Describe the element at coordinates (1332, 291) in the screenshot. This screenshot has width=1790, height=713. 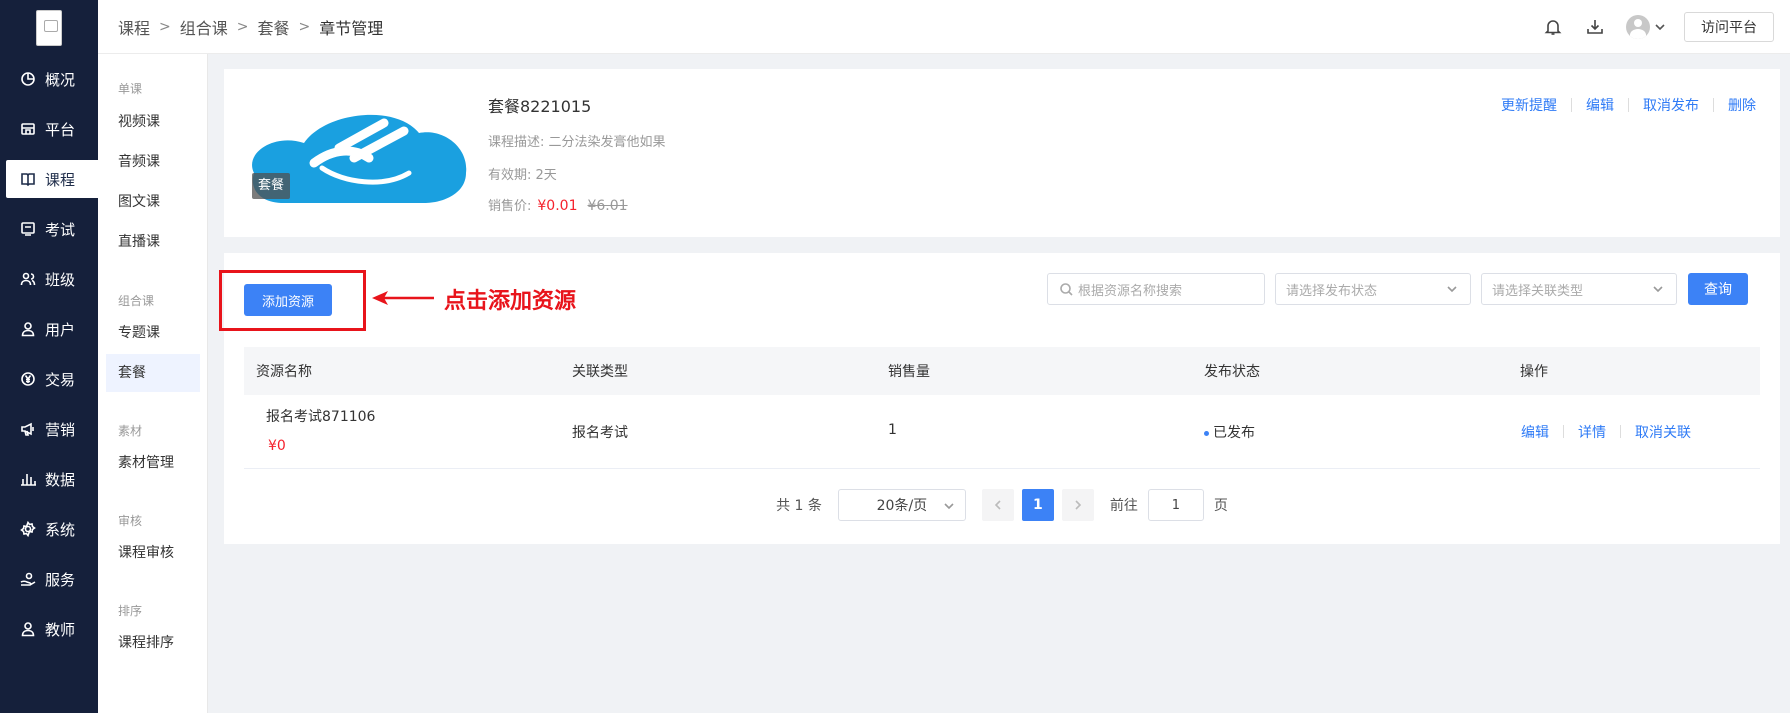
I see `status-placeholder: 请选择发布状态` at that location.